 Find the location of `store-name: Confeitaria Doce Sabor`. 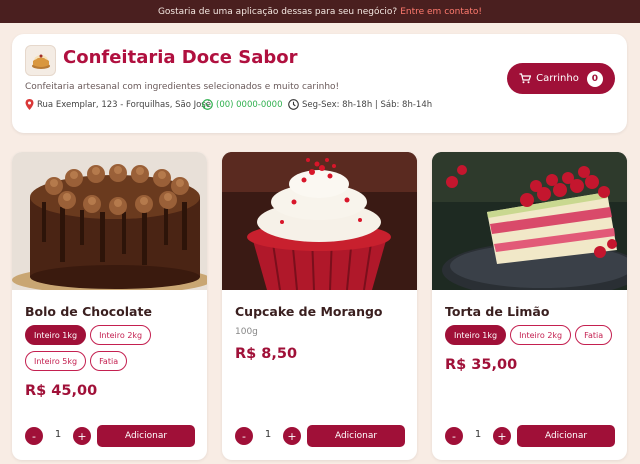

store-name: Confeitaria Doce Sabor is located at coordinates (180, 57).